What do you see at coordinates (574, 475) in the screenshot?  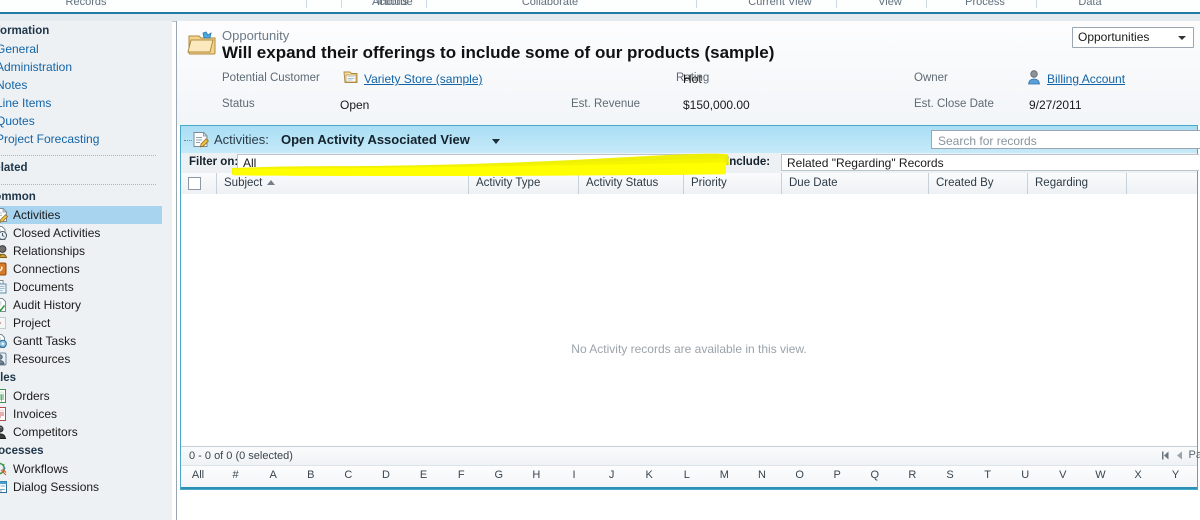 I see `alpha-filter-i: I` at bounding box center [574, 475].